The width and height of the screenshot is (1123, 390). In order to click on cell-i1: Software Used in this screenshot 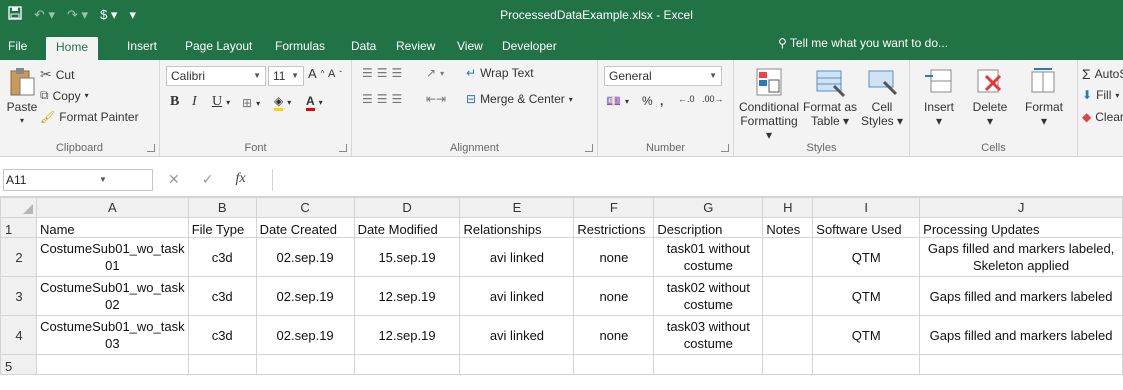, I will do `click(866, 227)`.